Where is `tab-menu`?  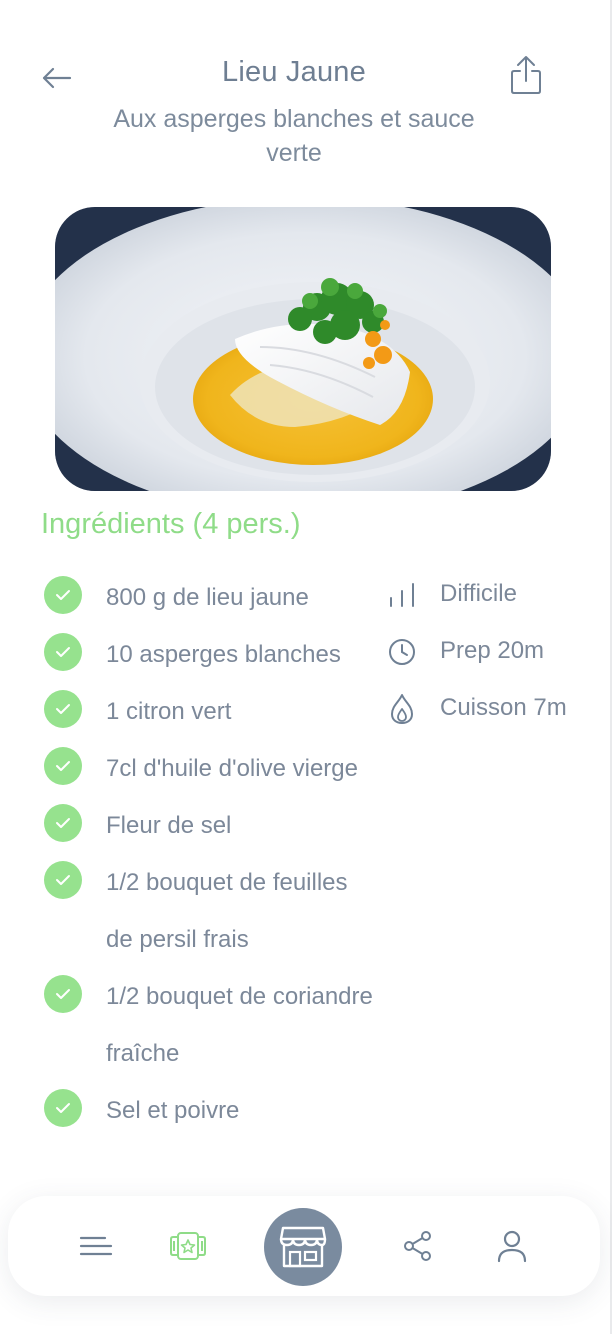
tab-menu is located at coordinates (96, 1246).